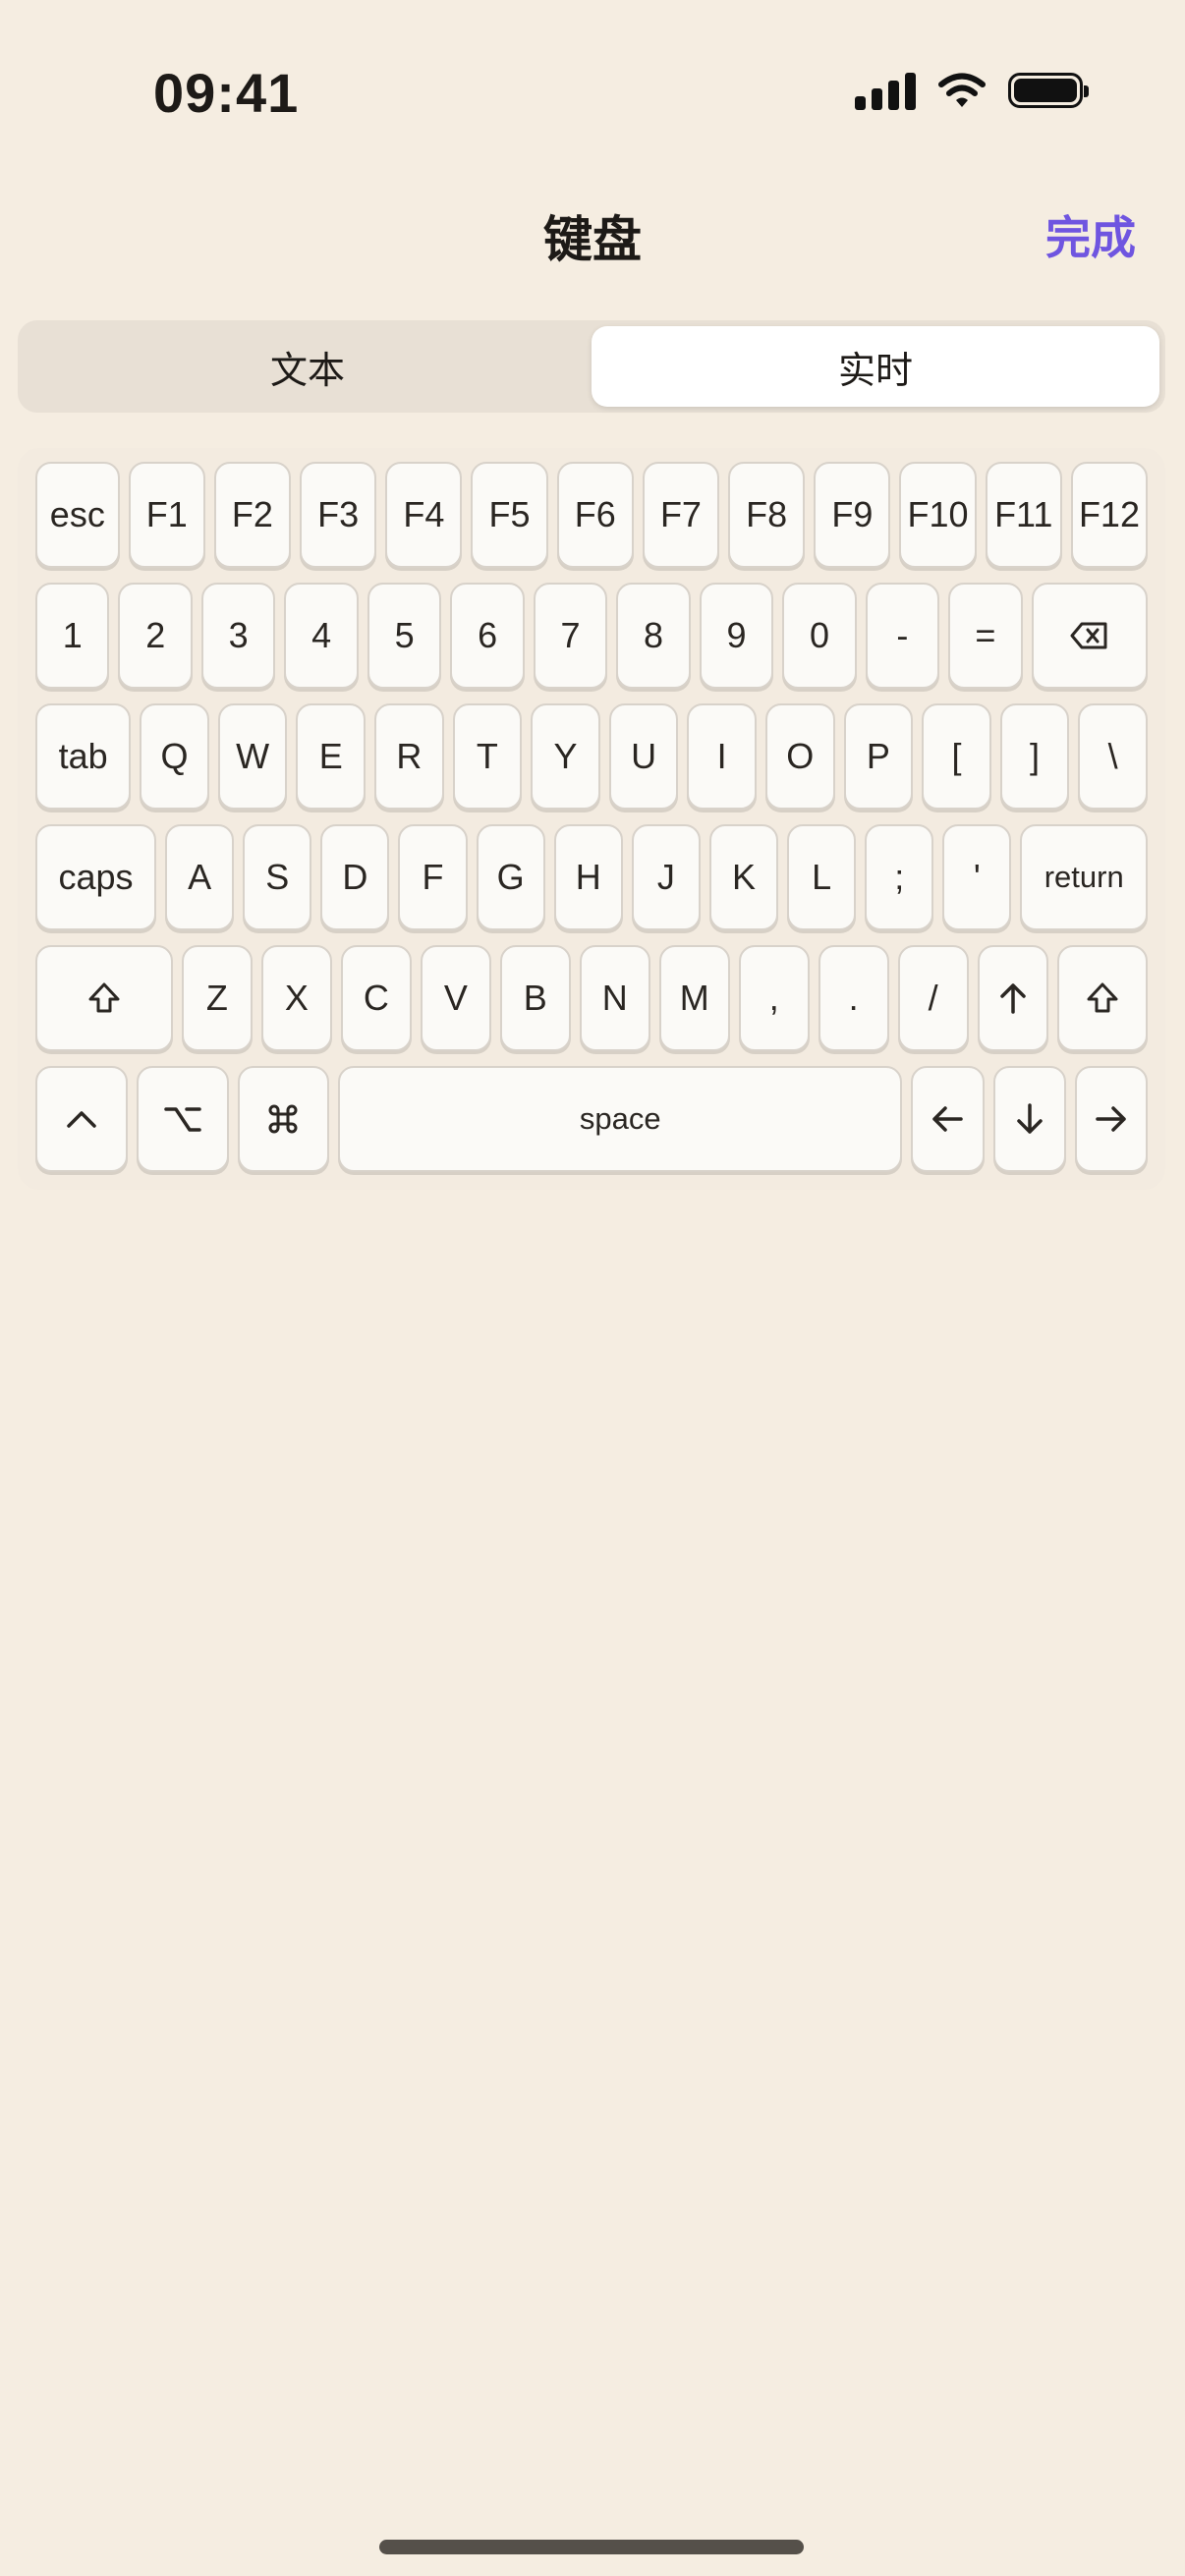 The height and width of the screenshot is (2576, 1185). Describe the element at coordinates (183, 1119) in the screenshot. I see `option-key` at that location.